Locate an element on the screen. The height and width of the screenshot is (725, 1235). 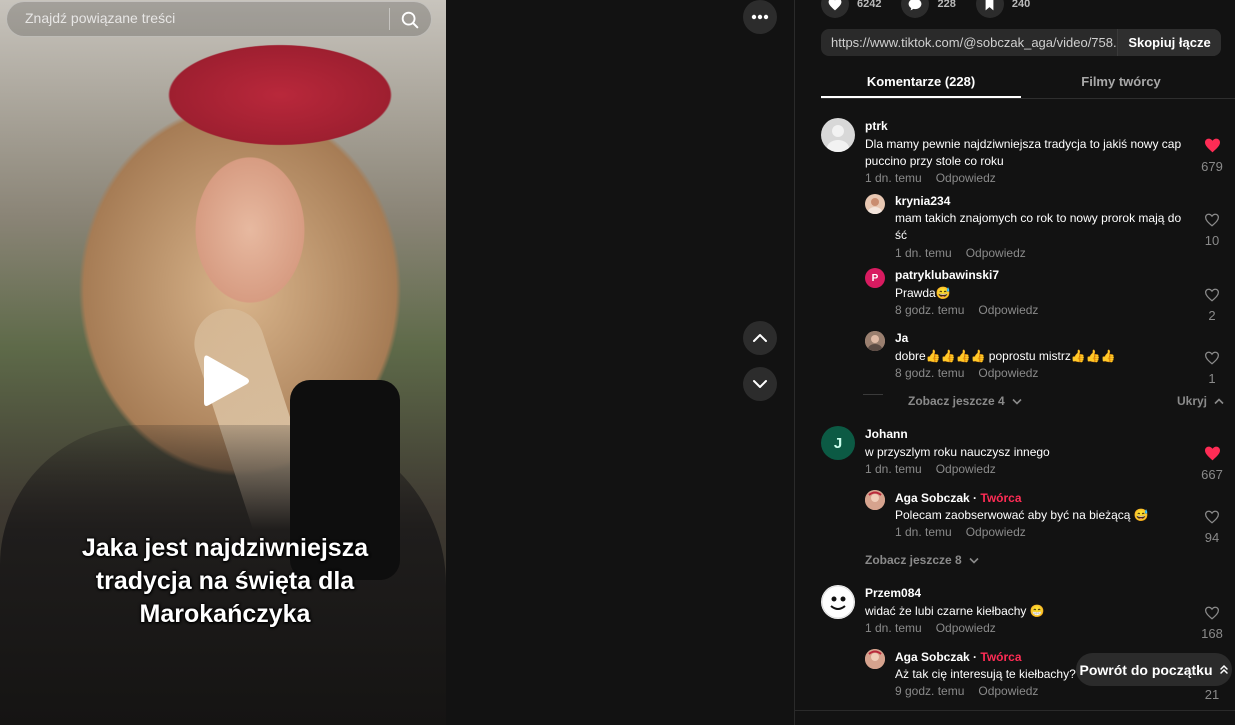
like-count: 21 is located at coordinates (1212, 694).